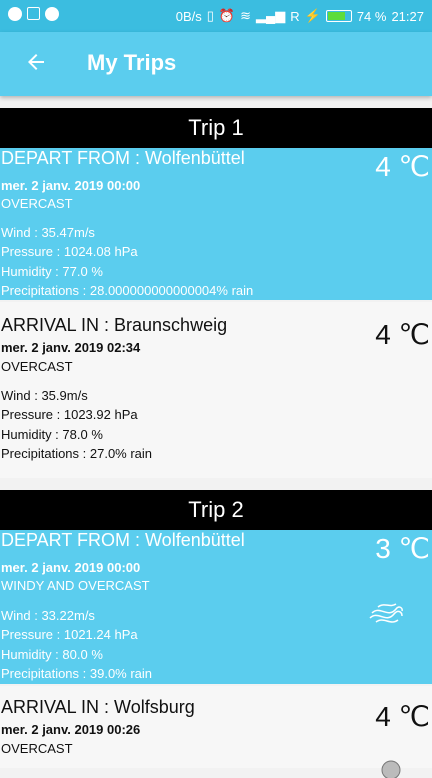  Describe the element at coordinates (98, 707) in the screenshot. I see `arrival-place: ARRIVAL IN : Wolfsburg` at that location.